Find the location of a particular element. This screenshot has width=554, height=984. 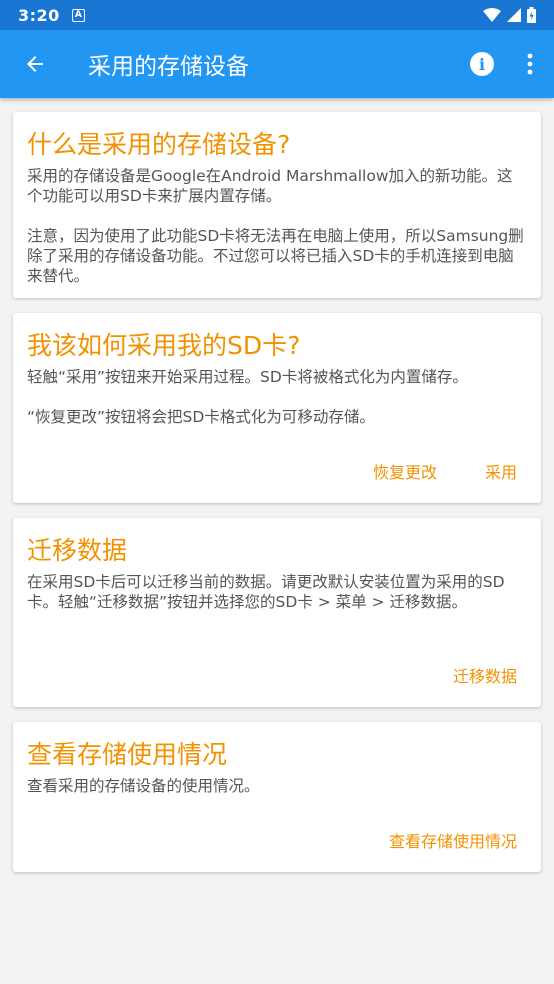

app-bar: 采用的存储设备 i is located at coordinates (277, 64).